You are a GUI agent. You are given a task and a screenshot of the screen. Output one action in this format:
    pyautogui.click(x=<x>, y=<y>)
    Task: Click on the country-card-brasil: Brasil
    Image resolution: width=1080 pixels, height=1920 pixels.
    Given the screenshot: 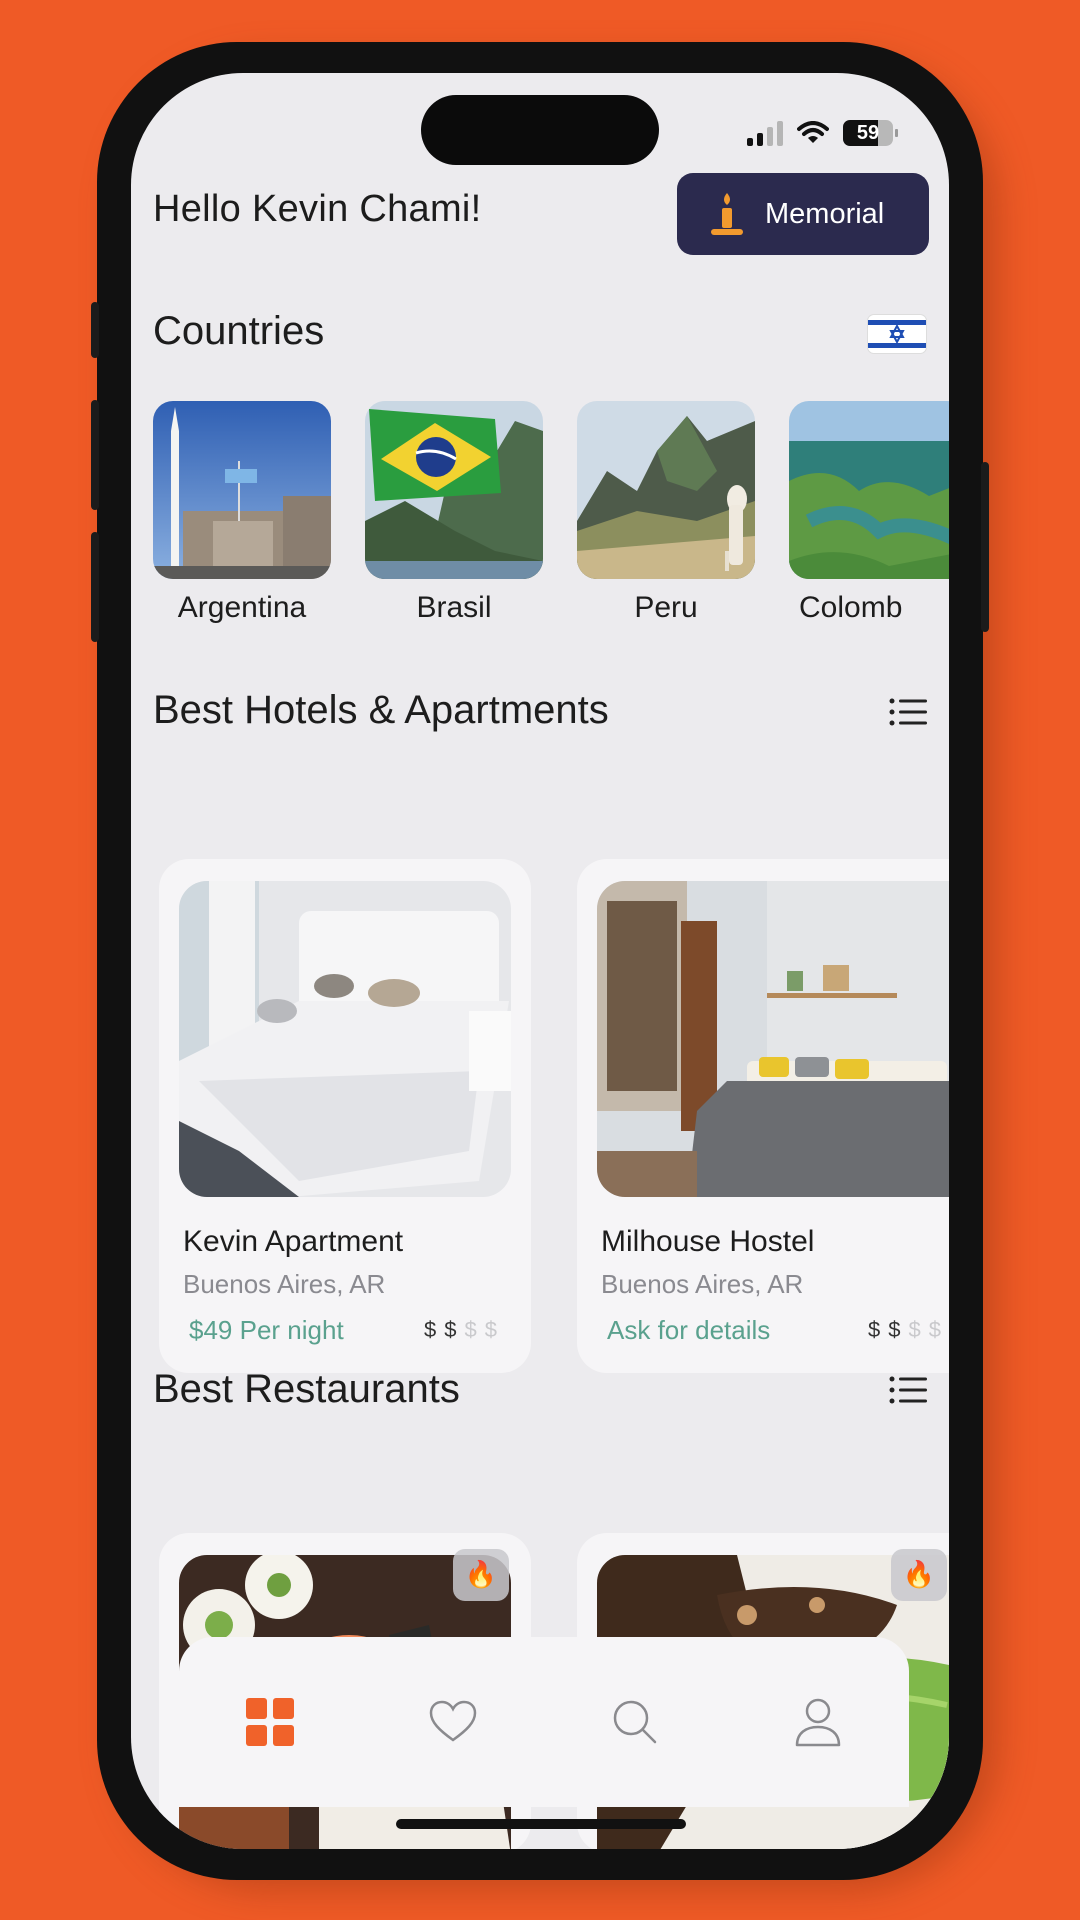 What is the action you would take?
    pyautogui.click(x=454, y=513)
    